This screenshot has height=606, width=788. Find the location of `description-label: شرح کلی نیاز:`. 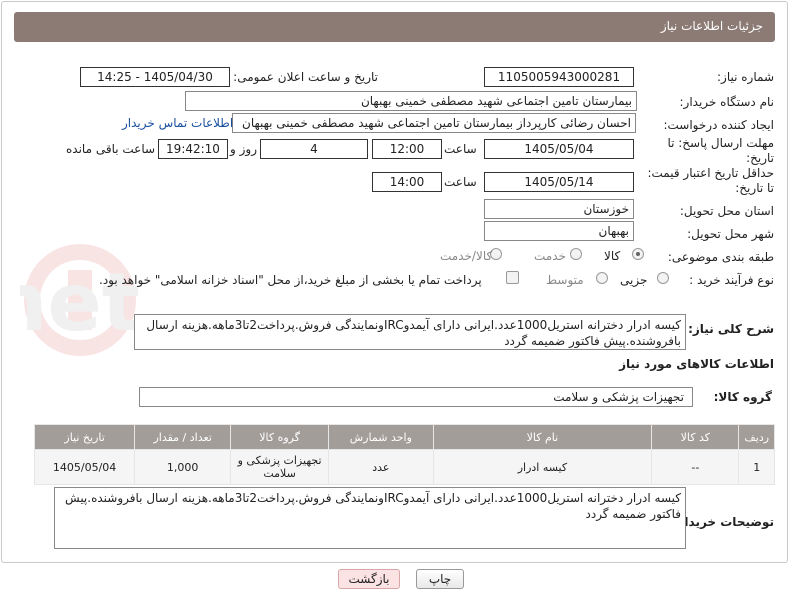

description-label: شرح کلی نیاز: is located at coordinates (731, 329).